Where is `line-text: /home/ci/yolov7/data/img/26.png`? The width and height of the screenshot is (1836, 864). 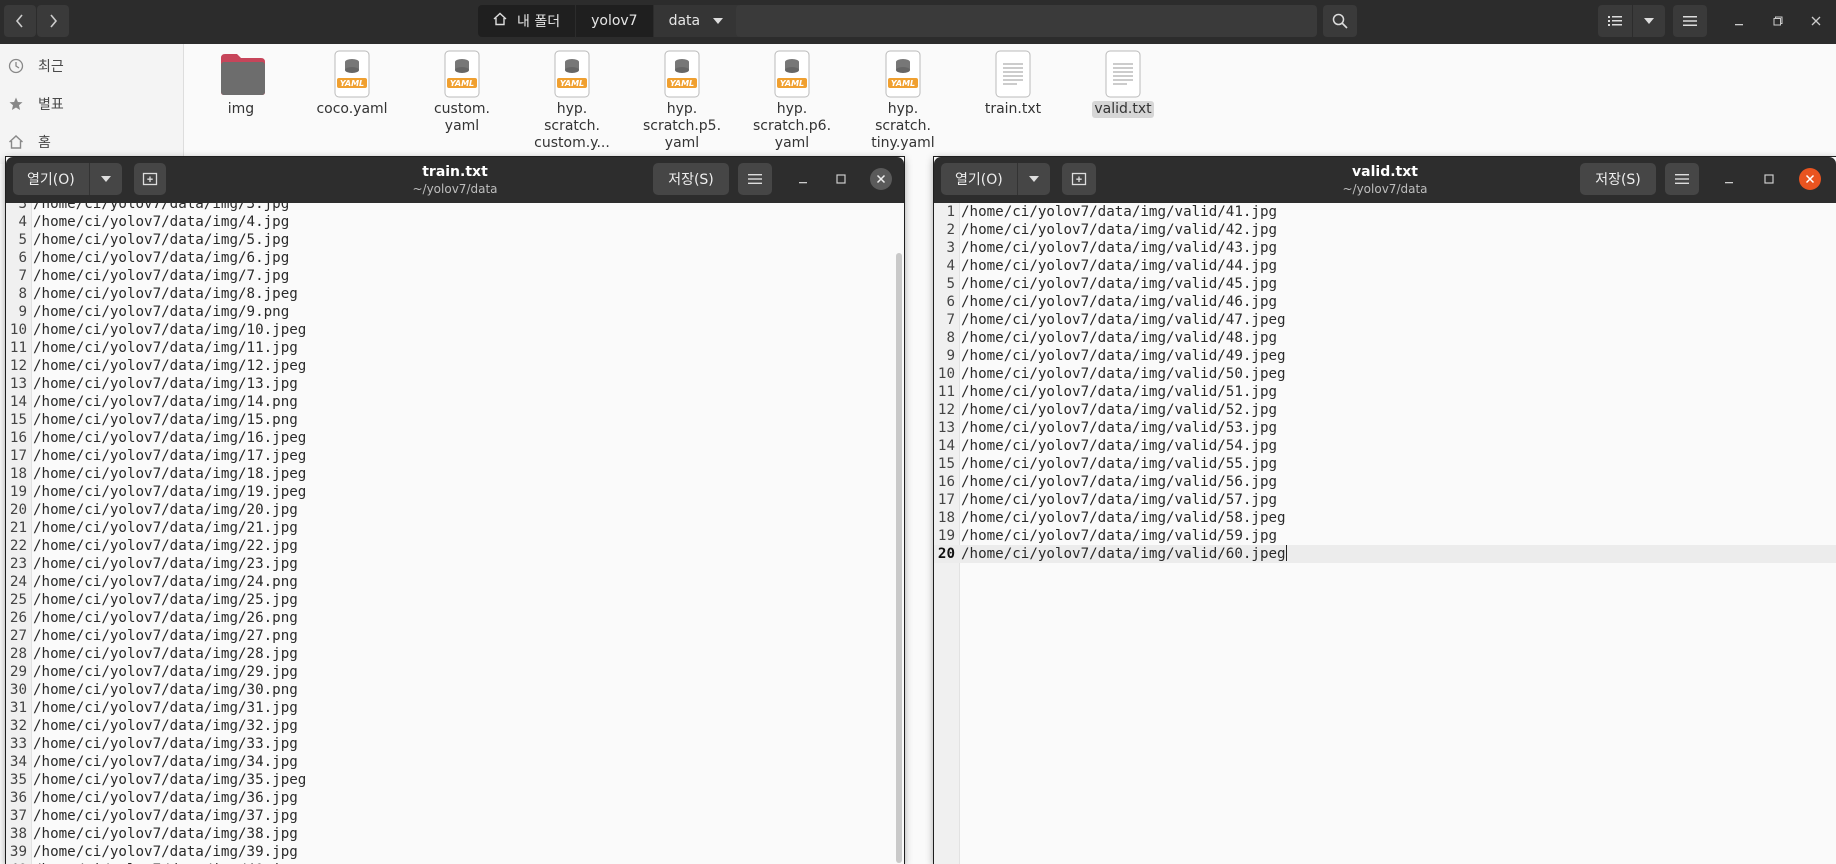
line-text: /home/ci/yolov7/data/img/26.png is located at coordinates (165, 618).